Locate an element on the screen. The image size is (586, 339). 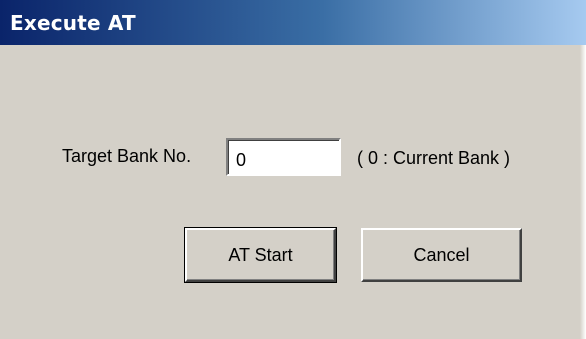
cancel-button-label: Cancel is located at coordinates (441, 254).